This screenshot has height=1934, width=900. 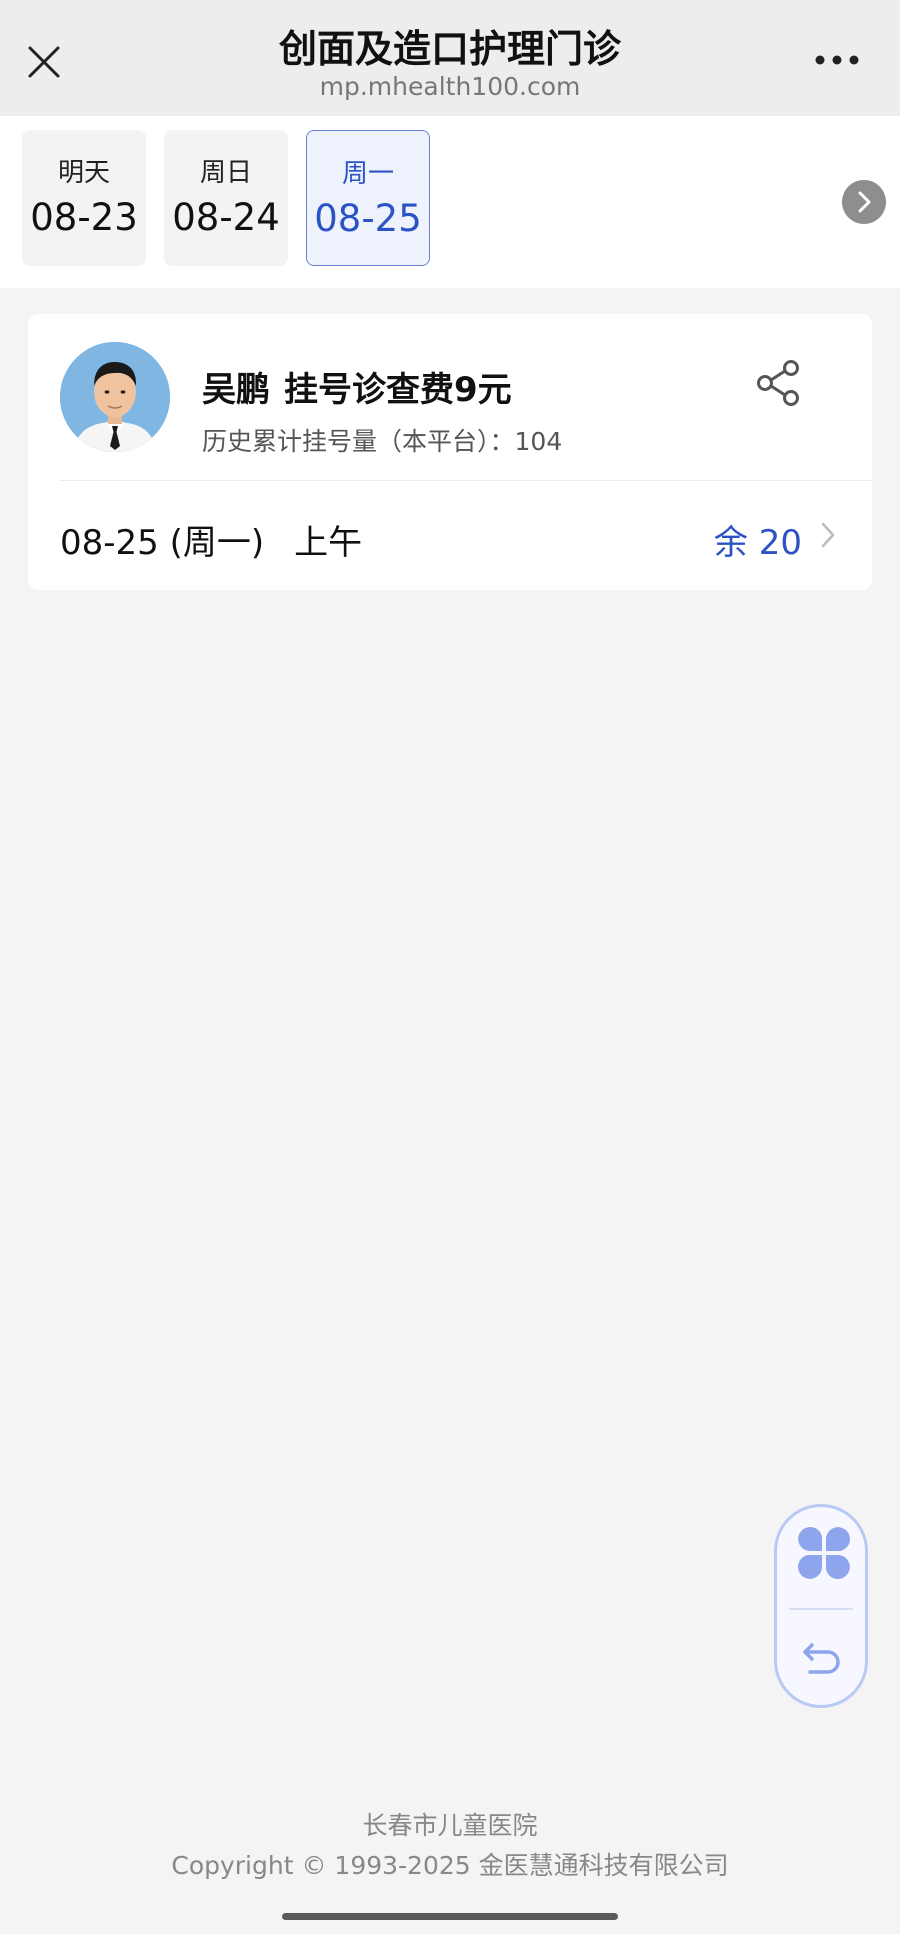 What do you see at coordinates (450, 1916) in the screenshot?
I see `home-indicator` at bounding box center [450, 1916].